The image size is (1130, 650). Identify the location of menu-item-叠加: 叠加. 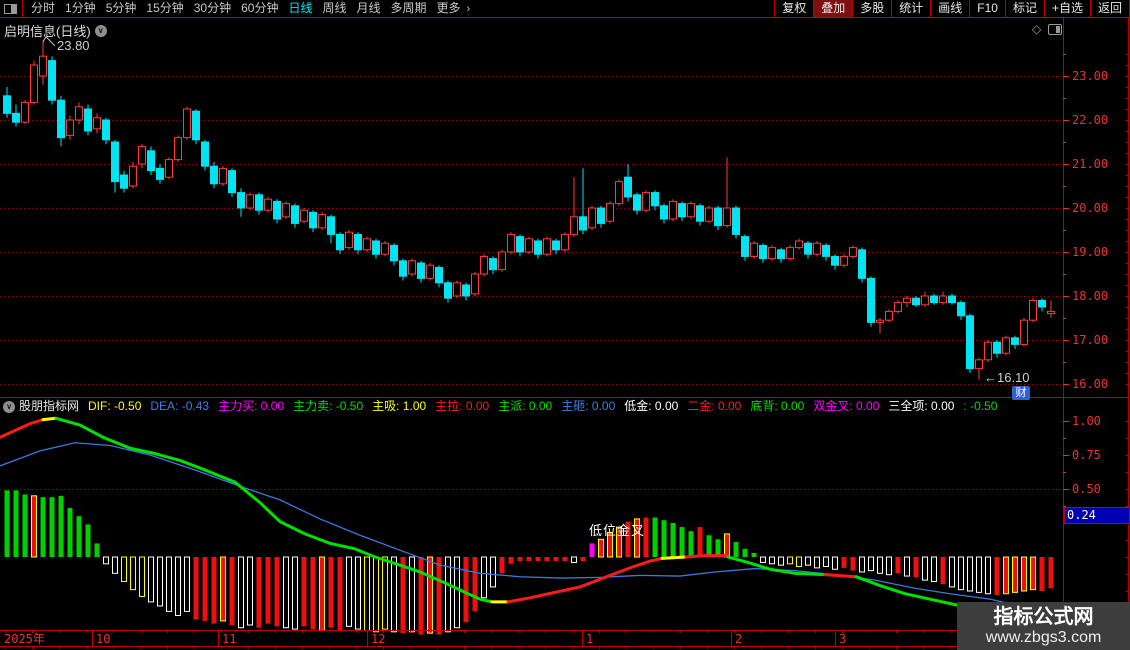
(833, 8).